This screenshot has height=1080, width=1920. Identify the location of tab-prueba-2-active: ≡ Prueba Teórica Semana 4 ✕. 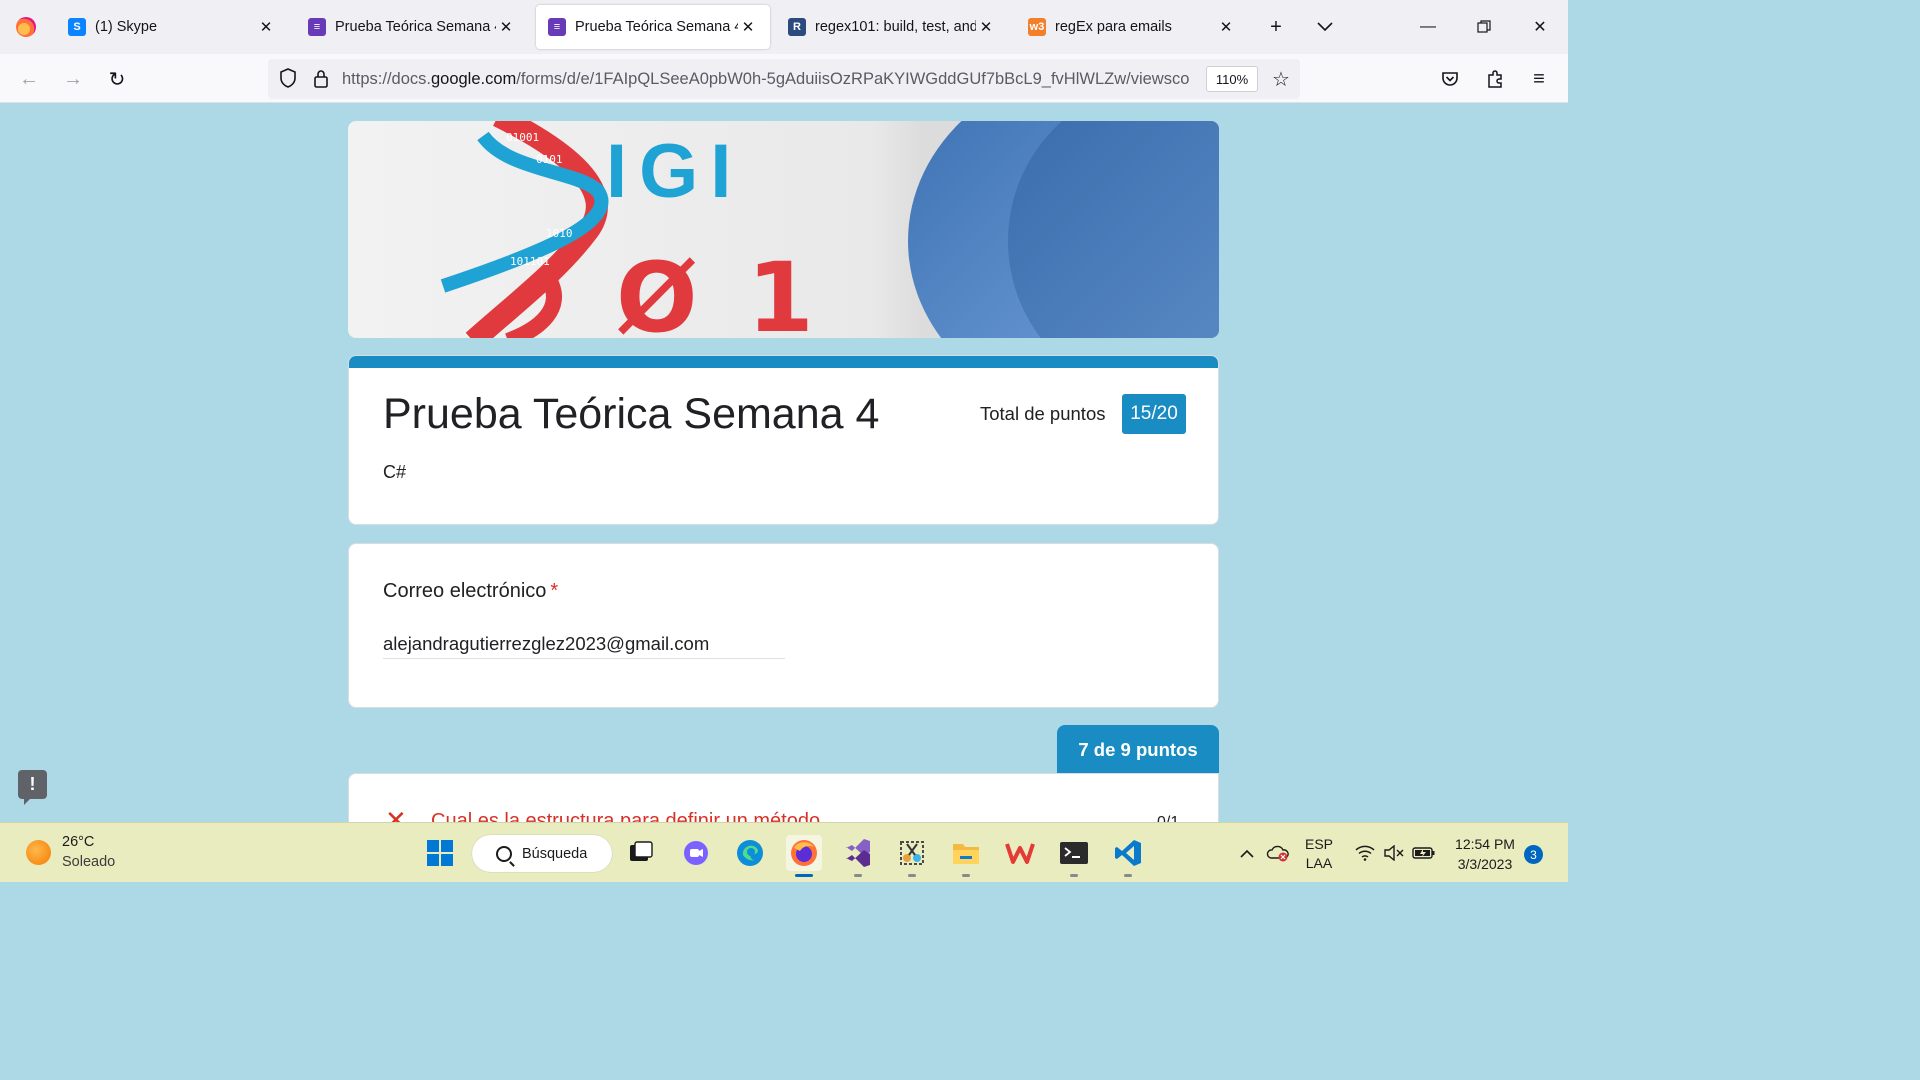
(653, 27).